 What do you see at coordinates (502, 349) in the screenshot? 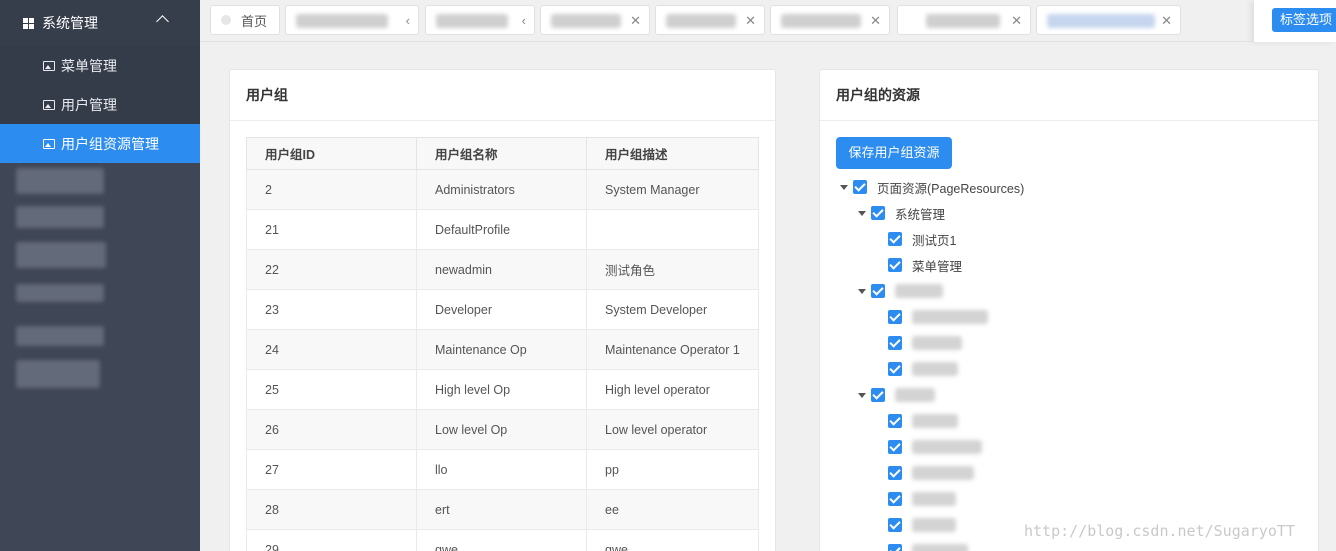
I see `table-row: 24 Maintenance Op Maintenance Operator 1` at bounding box center [502, 349].